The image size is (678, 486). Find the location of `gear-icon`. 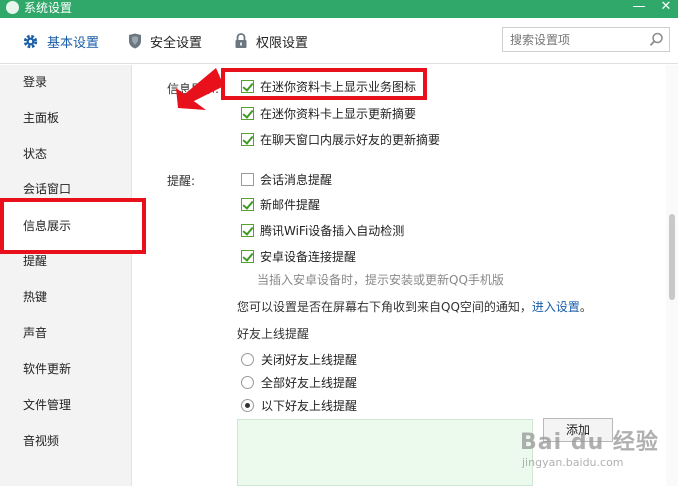

gear-icon is located at coordinates (30, 41).